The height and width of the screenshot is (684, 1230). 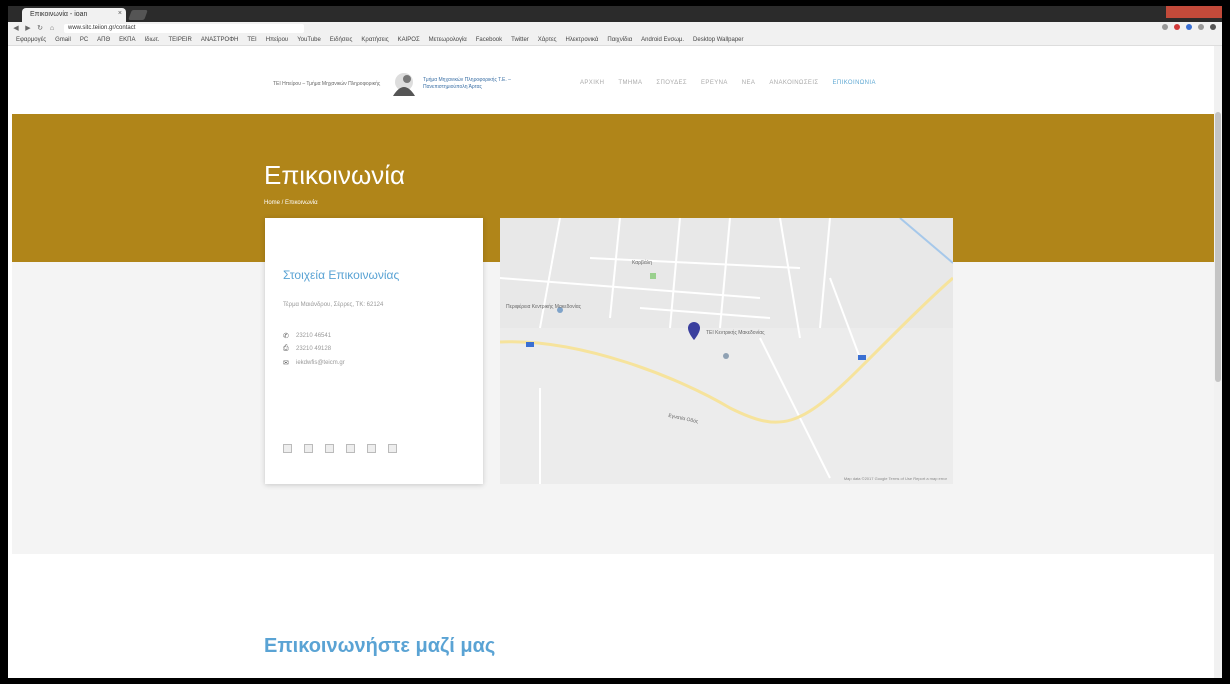 What do you see at coordinates (308, 448) in the screenshot?
I see `facebook-icon` at bounding box center [308, 448].